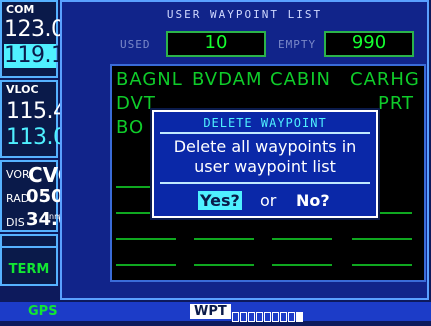  I want to click on waypoint-item: BO, so click(130, 127).